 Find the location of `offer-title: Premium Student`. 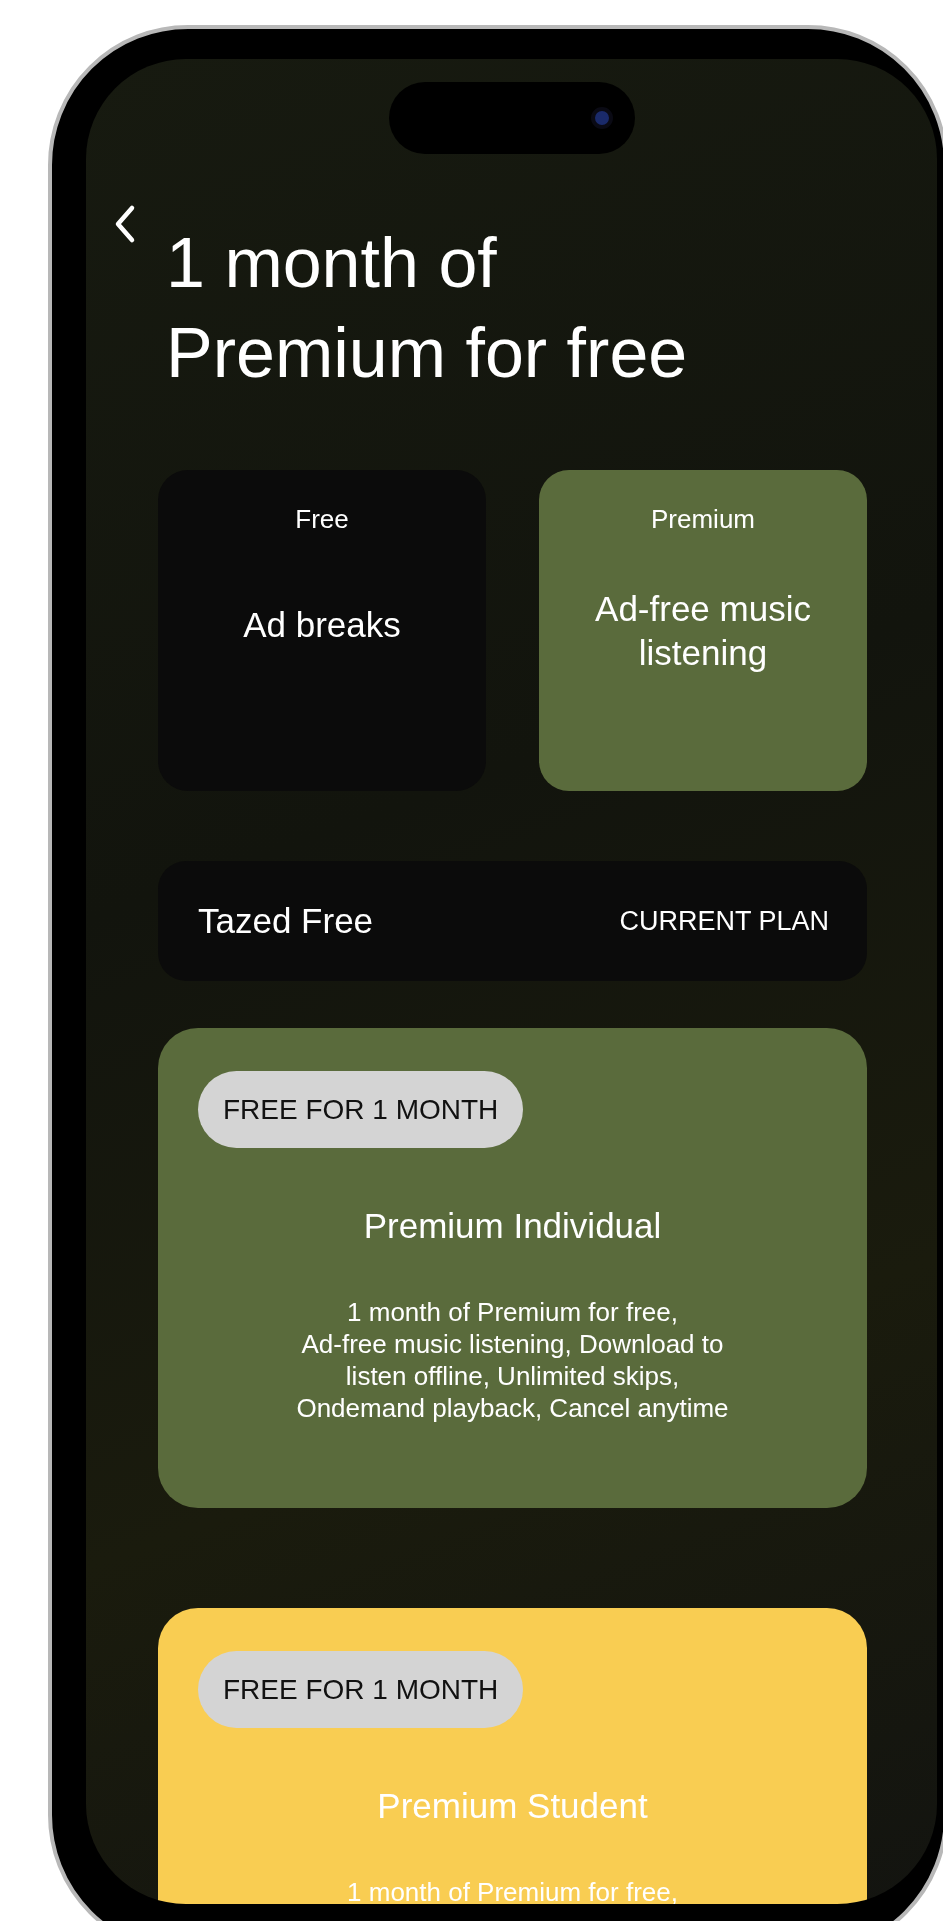

offer-title: Premium Student is located at coordinates (512, 1806).